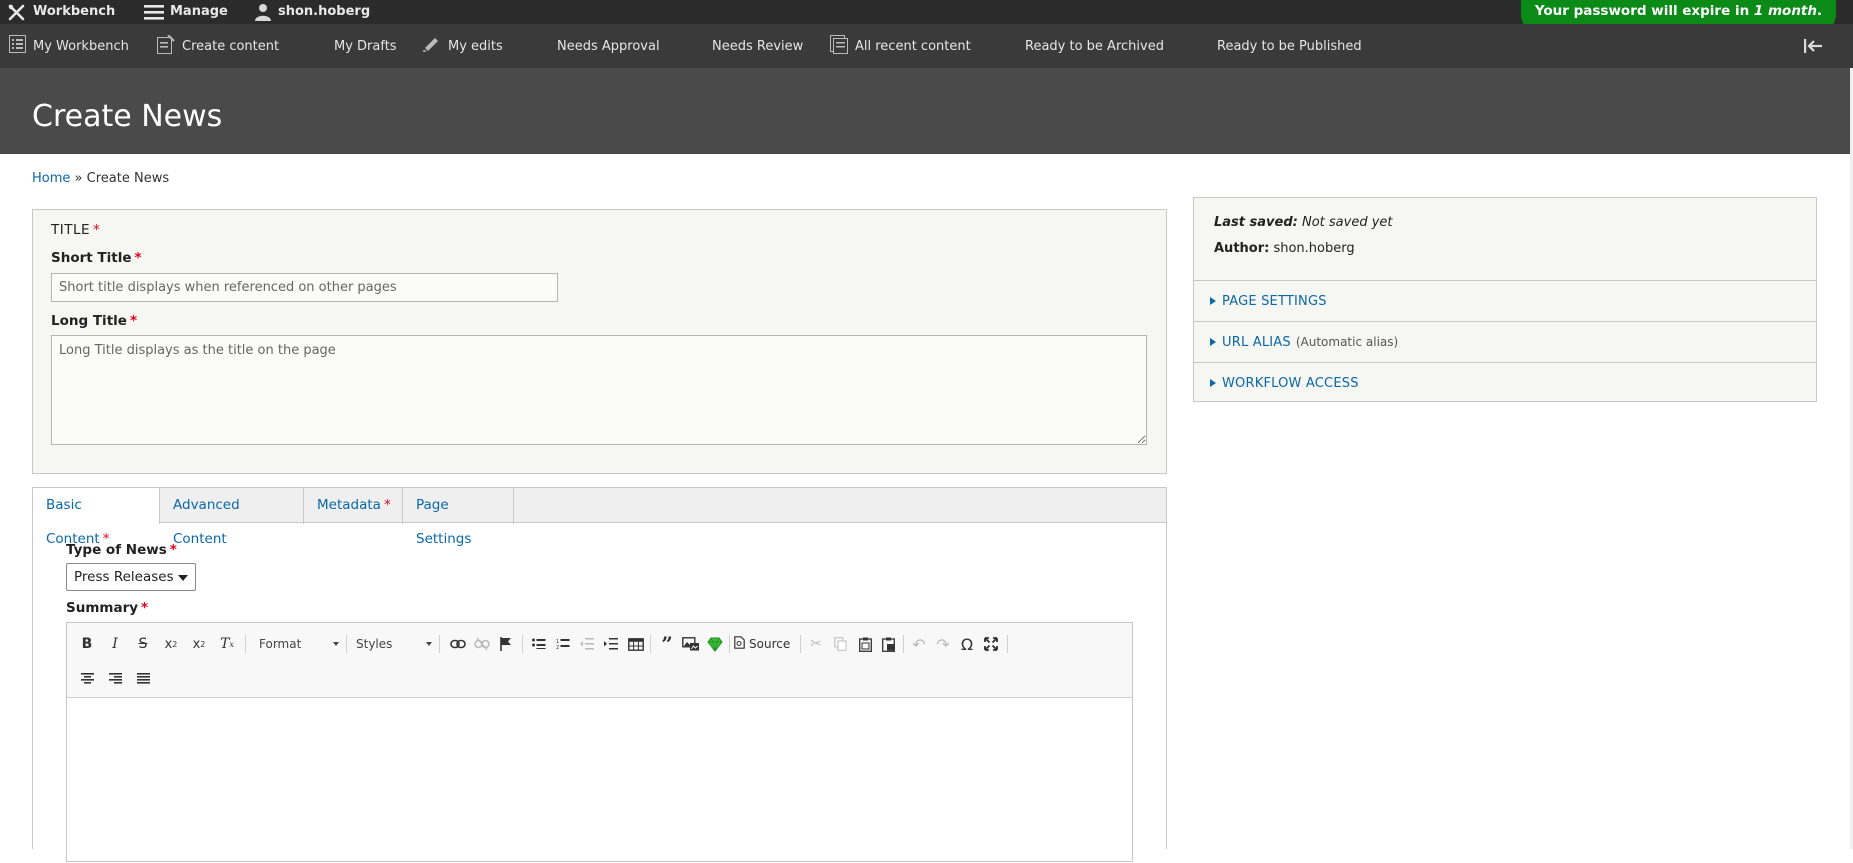 This screenshot has height=863, width=1853. I want to click on tray-item-needs-approval: Needs Approval, so click(608, 46).